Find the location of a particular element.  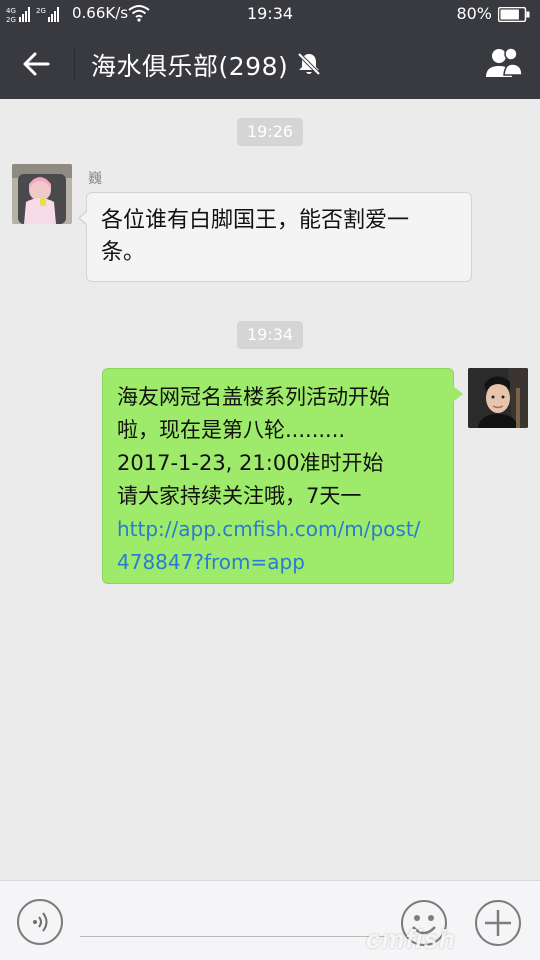

message-bubble-incoming: 各位谁有白脚国王，能否割爱一 条。 is located at coordinates (275, 237).